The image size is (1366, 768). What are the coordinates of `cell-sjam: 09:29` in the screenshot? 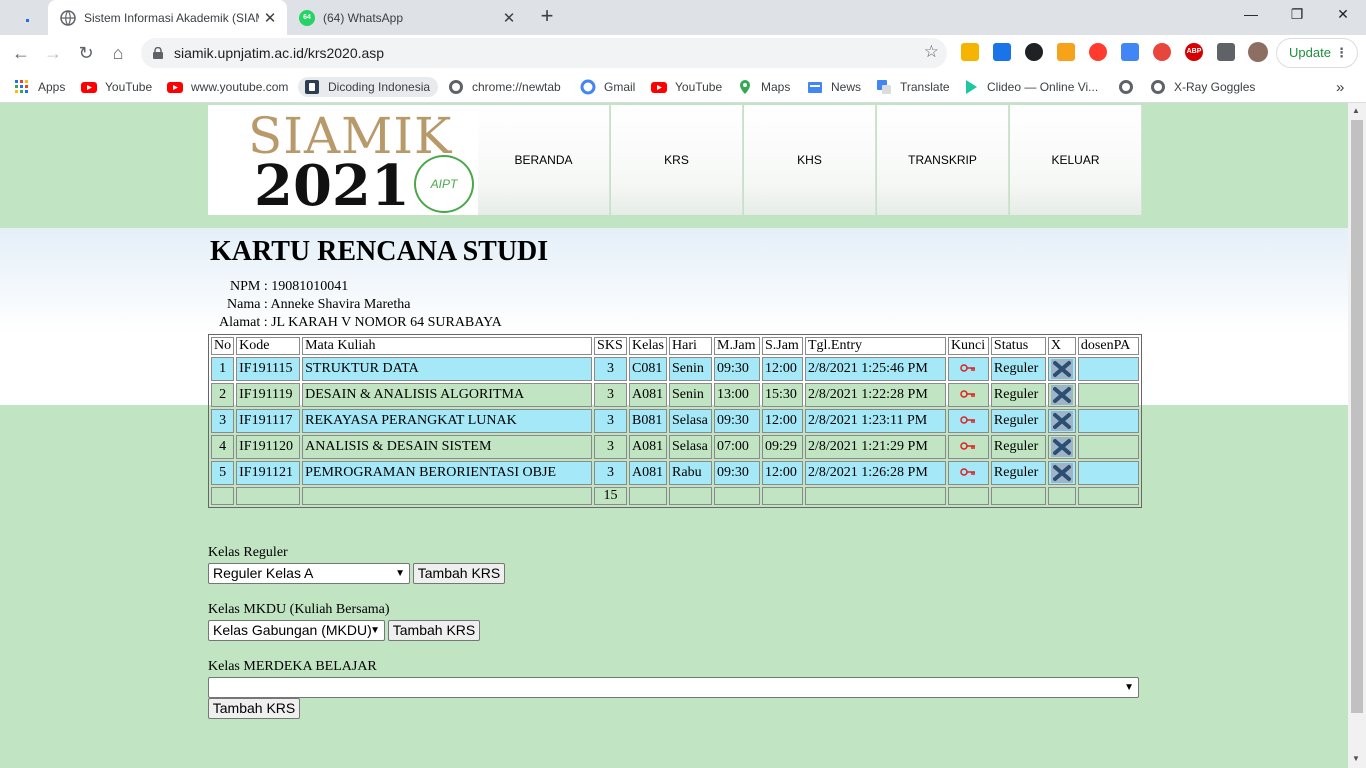 It's located at (782, 447).